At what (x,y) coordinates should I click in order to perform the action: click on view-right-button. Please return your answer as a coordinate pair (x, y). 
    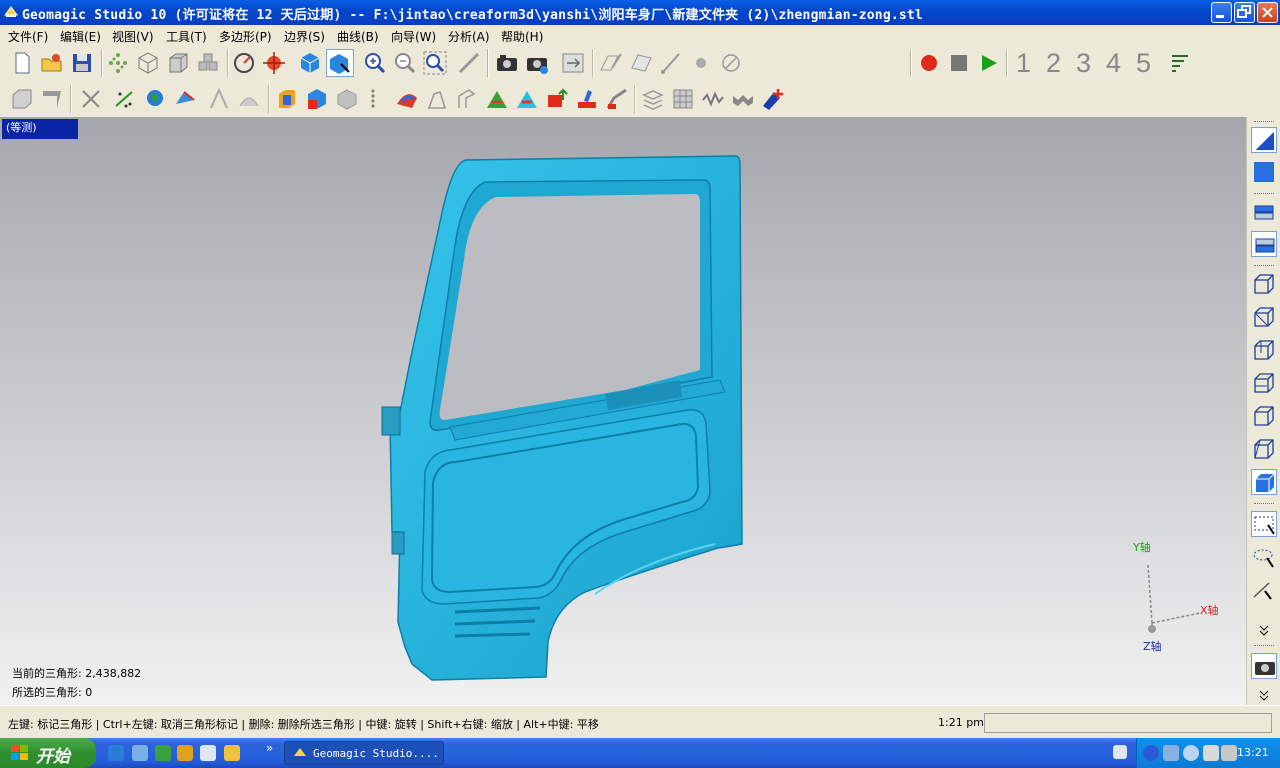
    Looking at the image, I should click on (1264, 383).